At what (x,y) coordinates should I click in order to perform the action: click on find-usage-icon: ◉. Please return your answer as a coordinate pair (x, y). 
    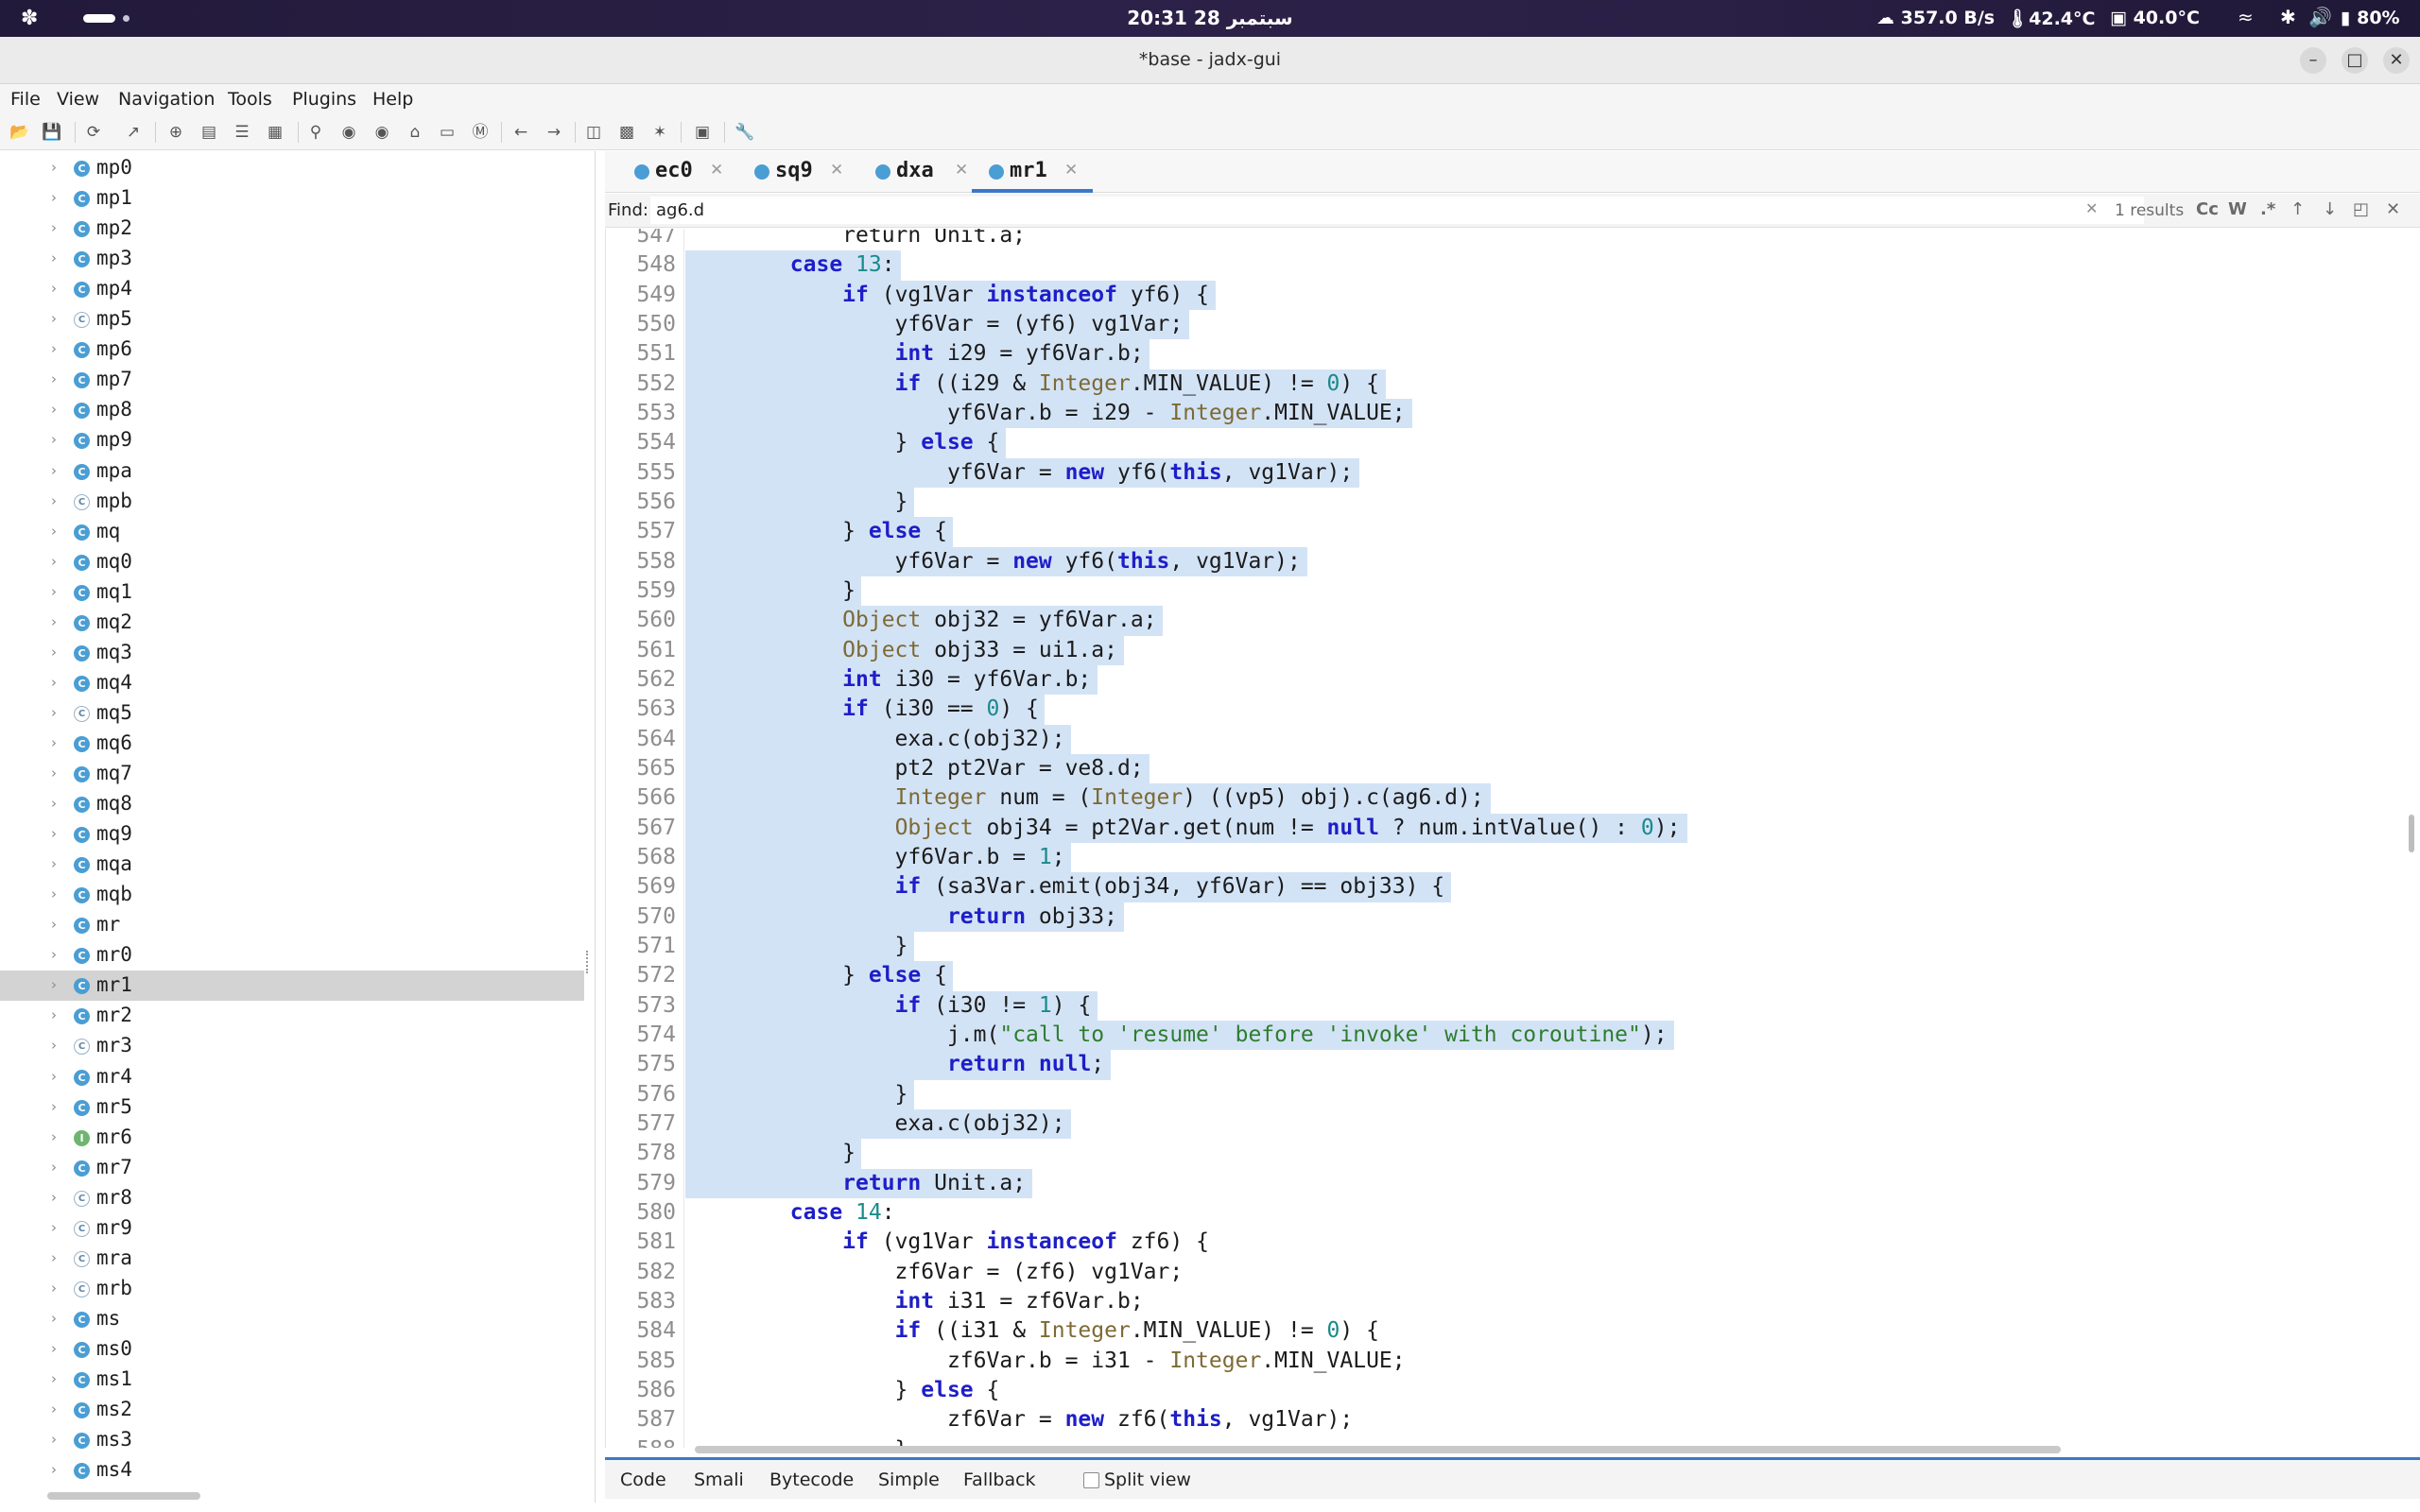
    Looking at the image, I should click on (382, 132).